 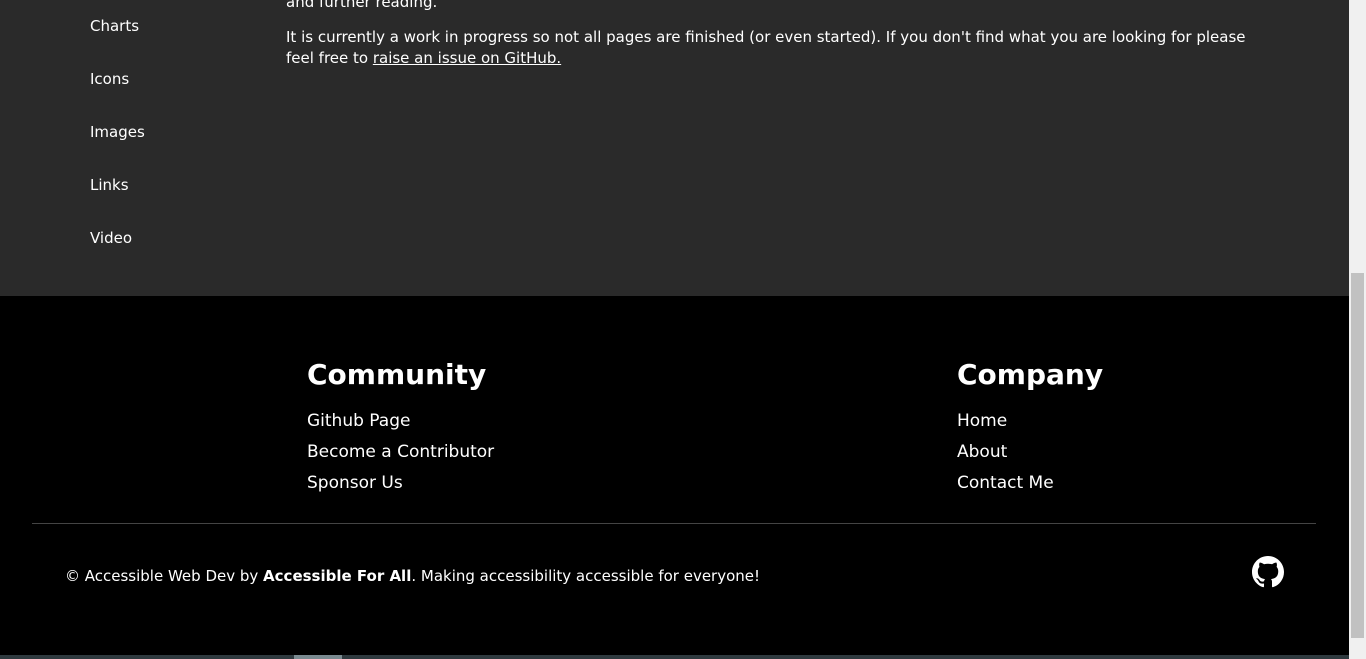 What do you see at coordinates (400, 421) in the screenshot?
I see `github-page-link: Github Page` at bounding box center [400, 421].